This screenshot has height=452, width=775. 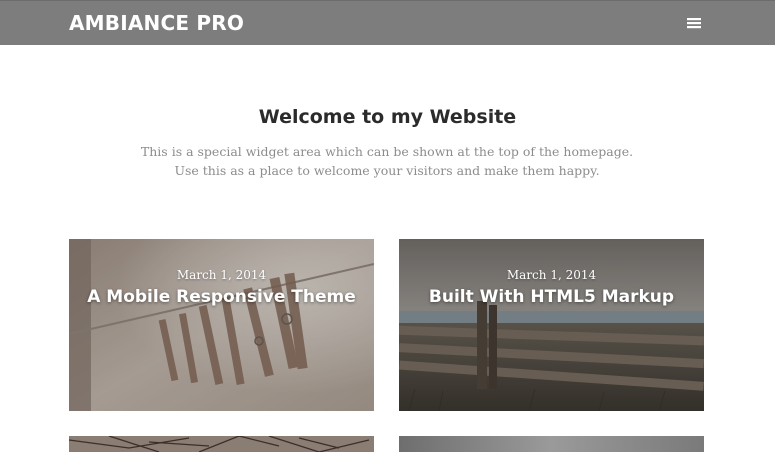 What do you see at coordinates (156, 23) in the screenshot?
I see `site-title: AMBIANCE PRO` at bounding box center [156, 23].